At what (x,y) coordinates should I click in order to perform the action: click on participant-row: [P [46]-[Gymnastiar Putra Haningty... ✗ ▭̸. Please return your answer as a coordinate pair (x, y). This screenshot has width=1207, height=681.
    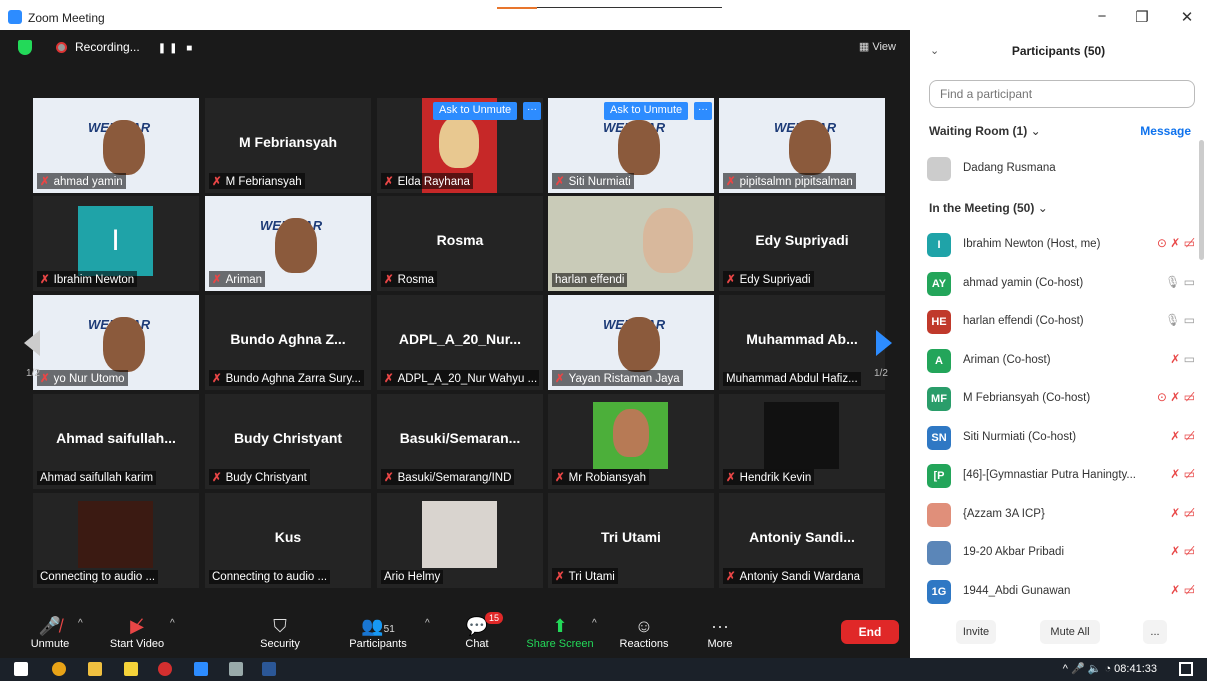
    Looking at the image, I should click on (1061, 476).